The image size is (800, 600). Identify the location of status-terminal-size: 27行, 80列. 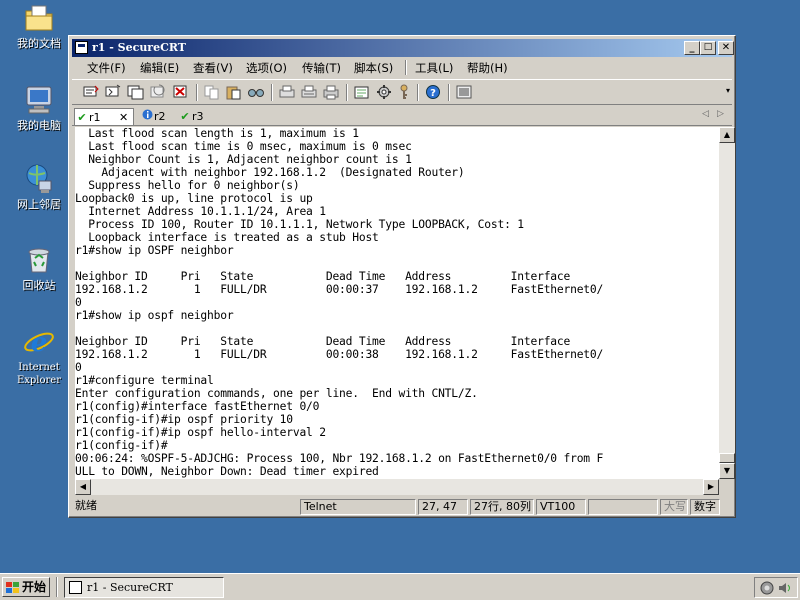
(502, 507).